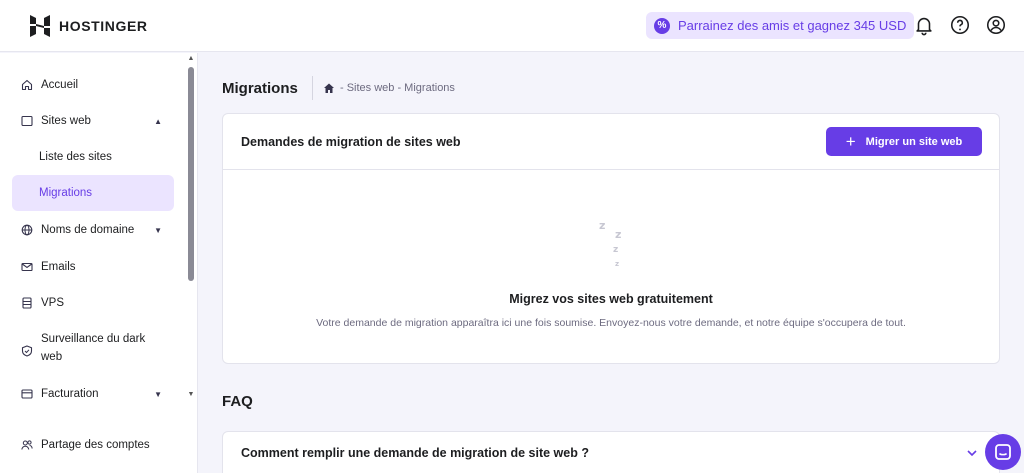 The height and width of the screenshot is (473, 1024). Describe the element at coordinates (260, 88) in the screenshot. I see `page-title: Migrations` at that location.